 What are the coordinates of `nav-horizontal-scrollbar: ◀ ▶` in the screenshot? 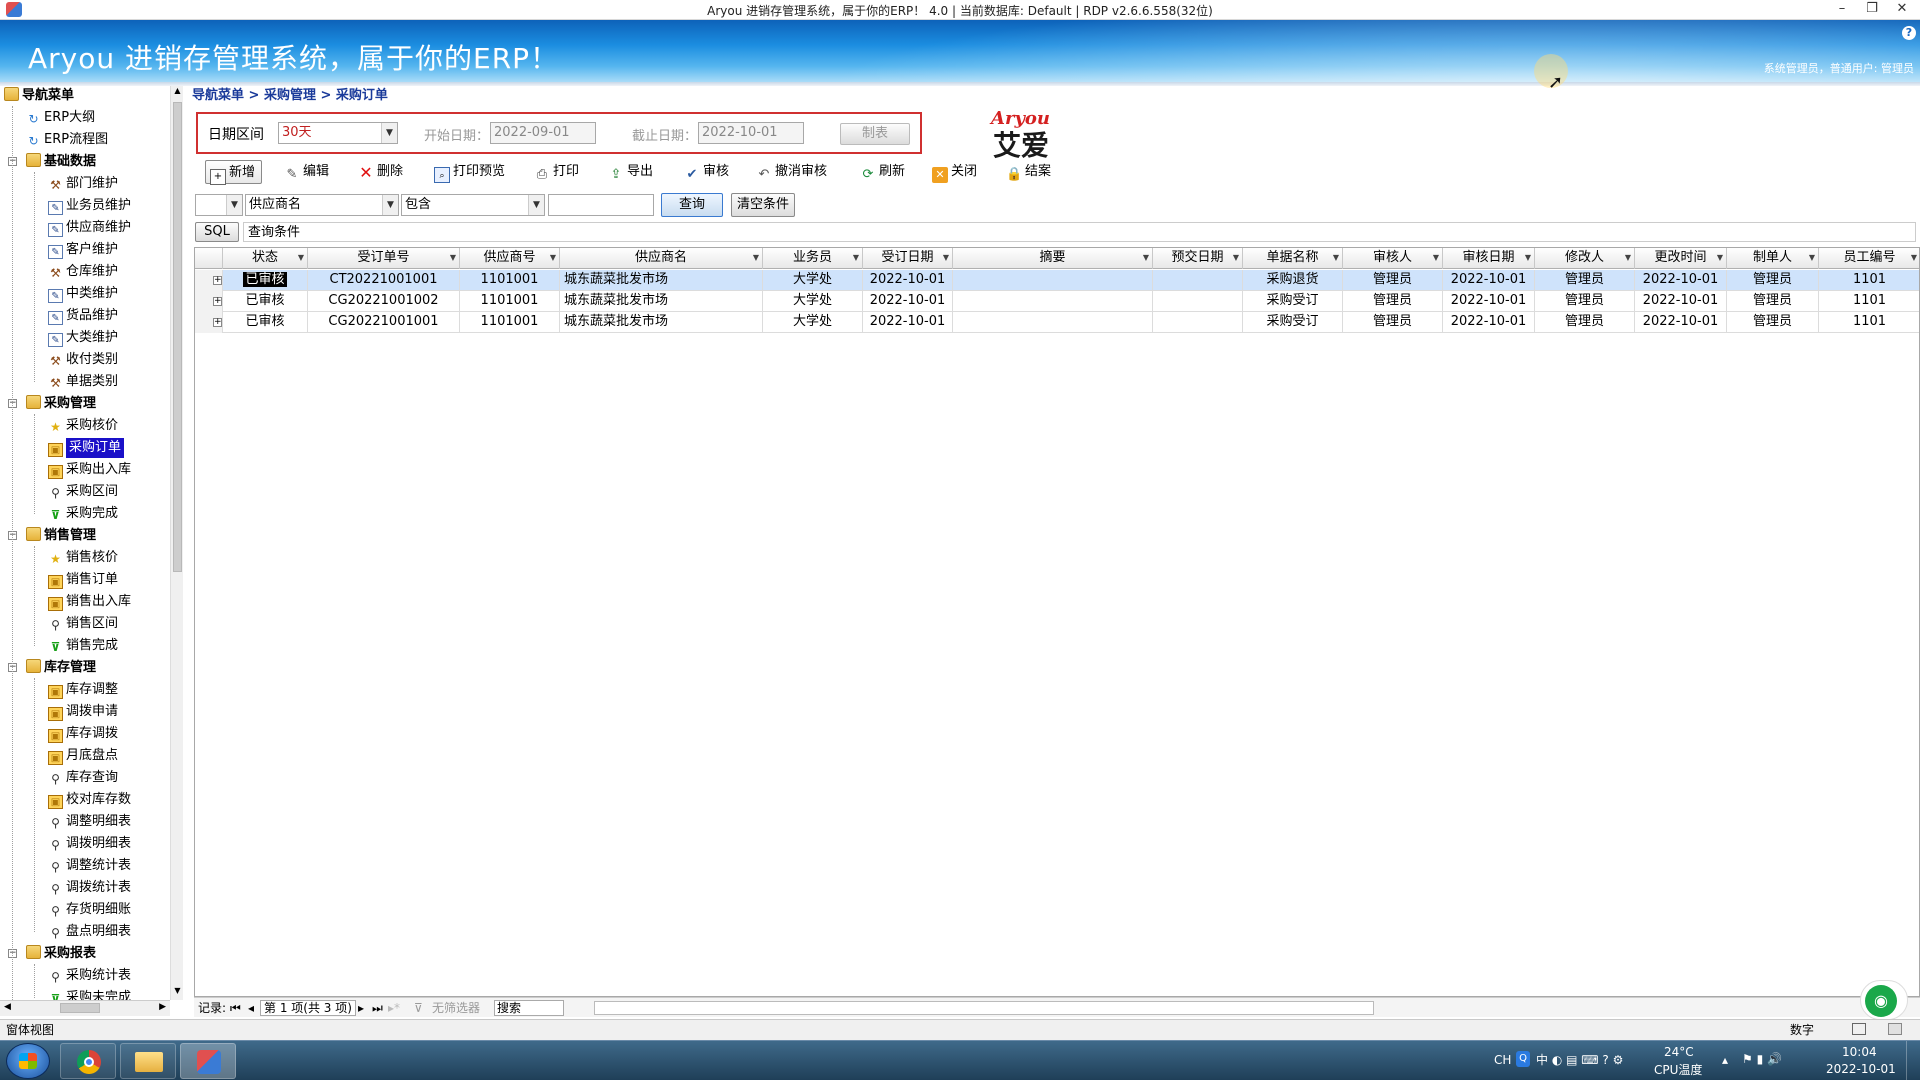 It's located at (85, 1008).